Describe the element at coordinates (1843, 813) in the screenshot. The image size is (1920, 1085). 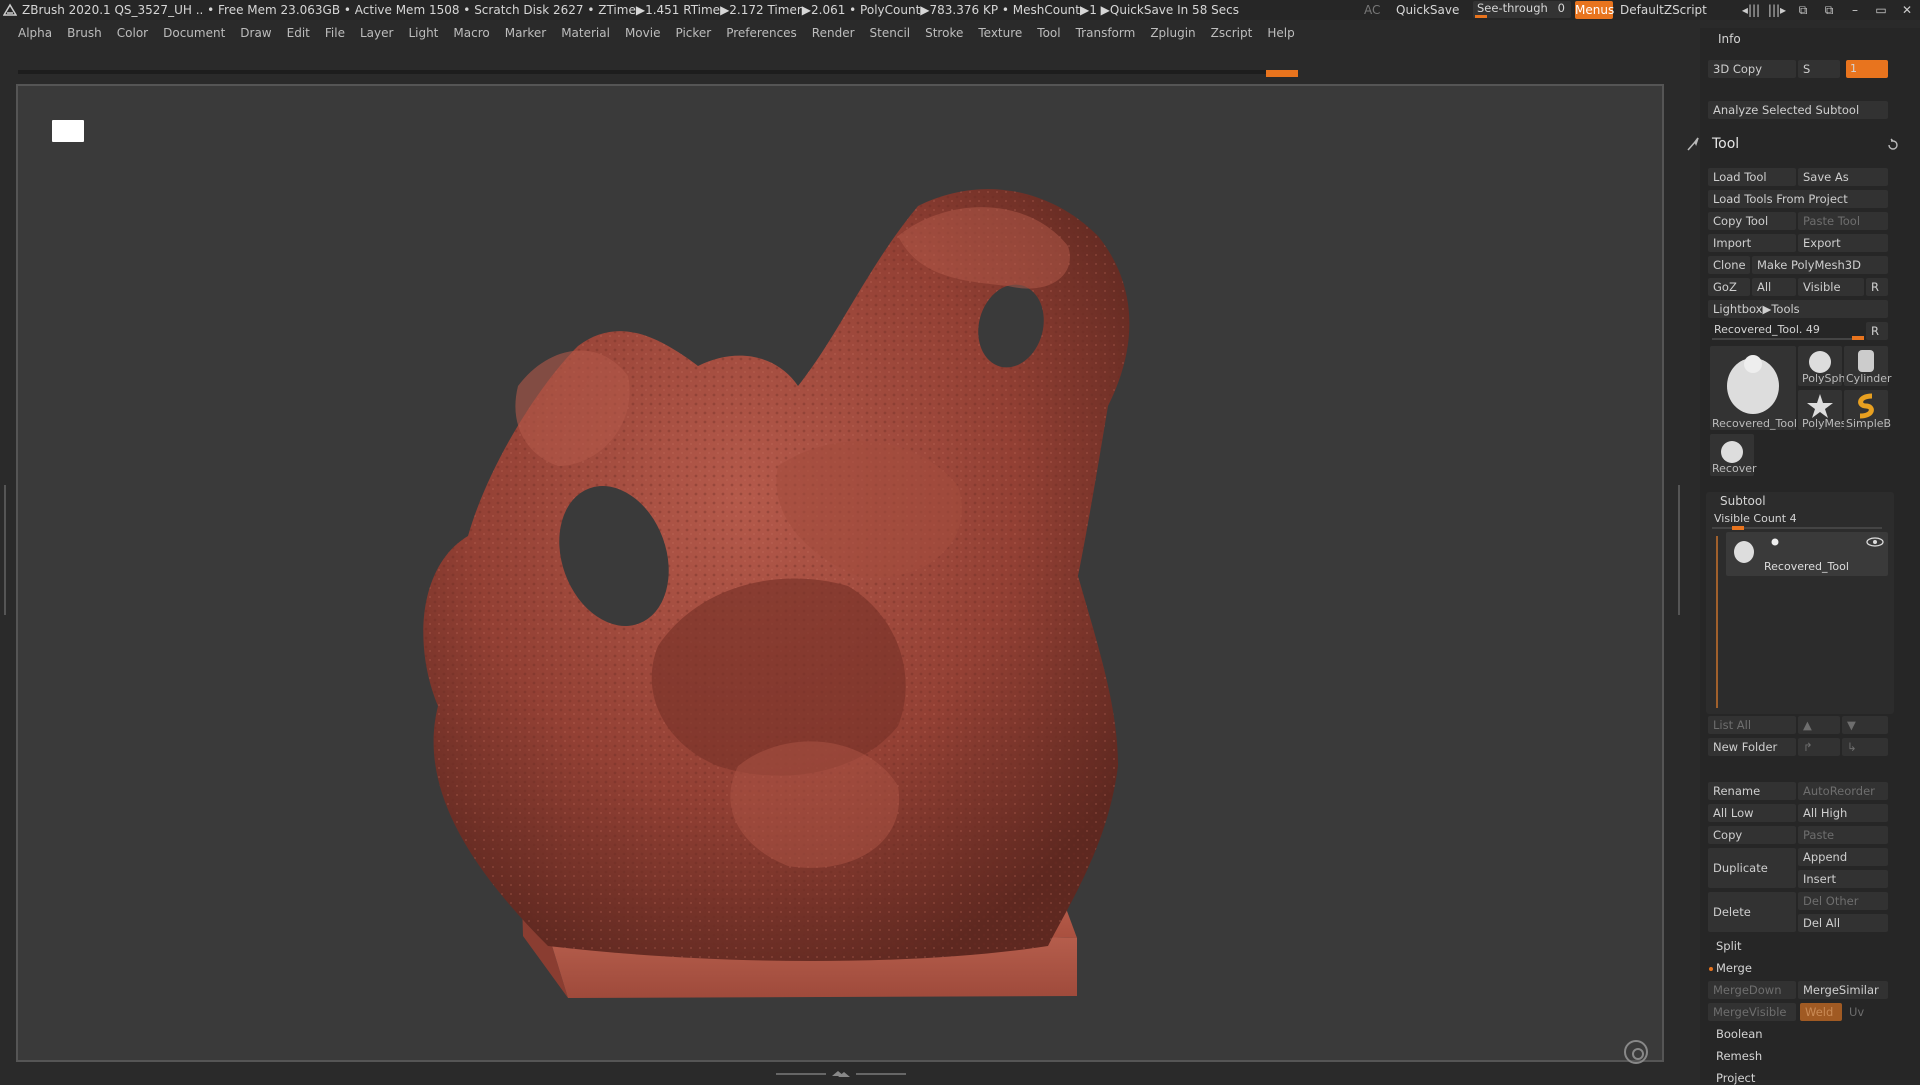
I see `all-high-button: All High` at that location.